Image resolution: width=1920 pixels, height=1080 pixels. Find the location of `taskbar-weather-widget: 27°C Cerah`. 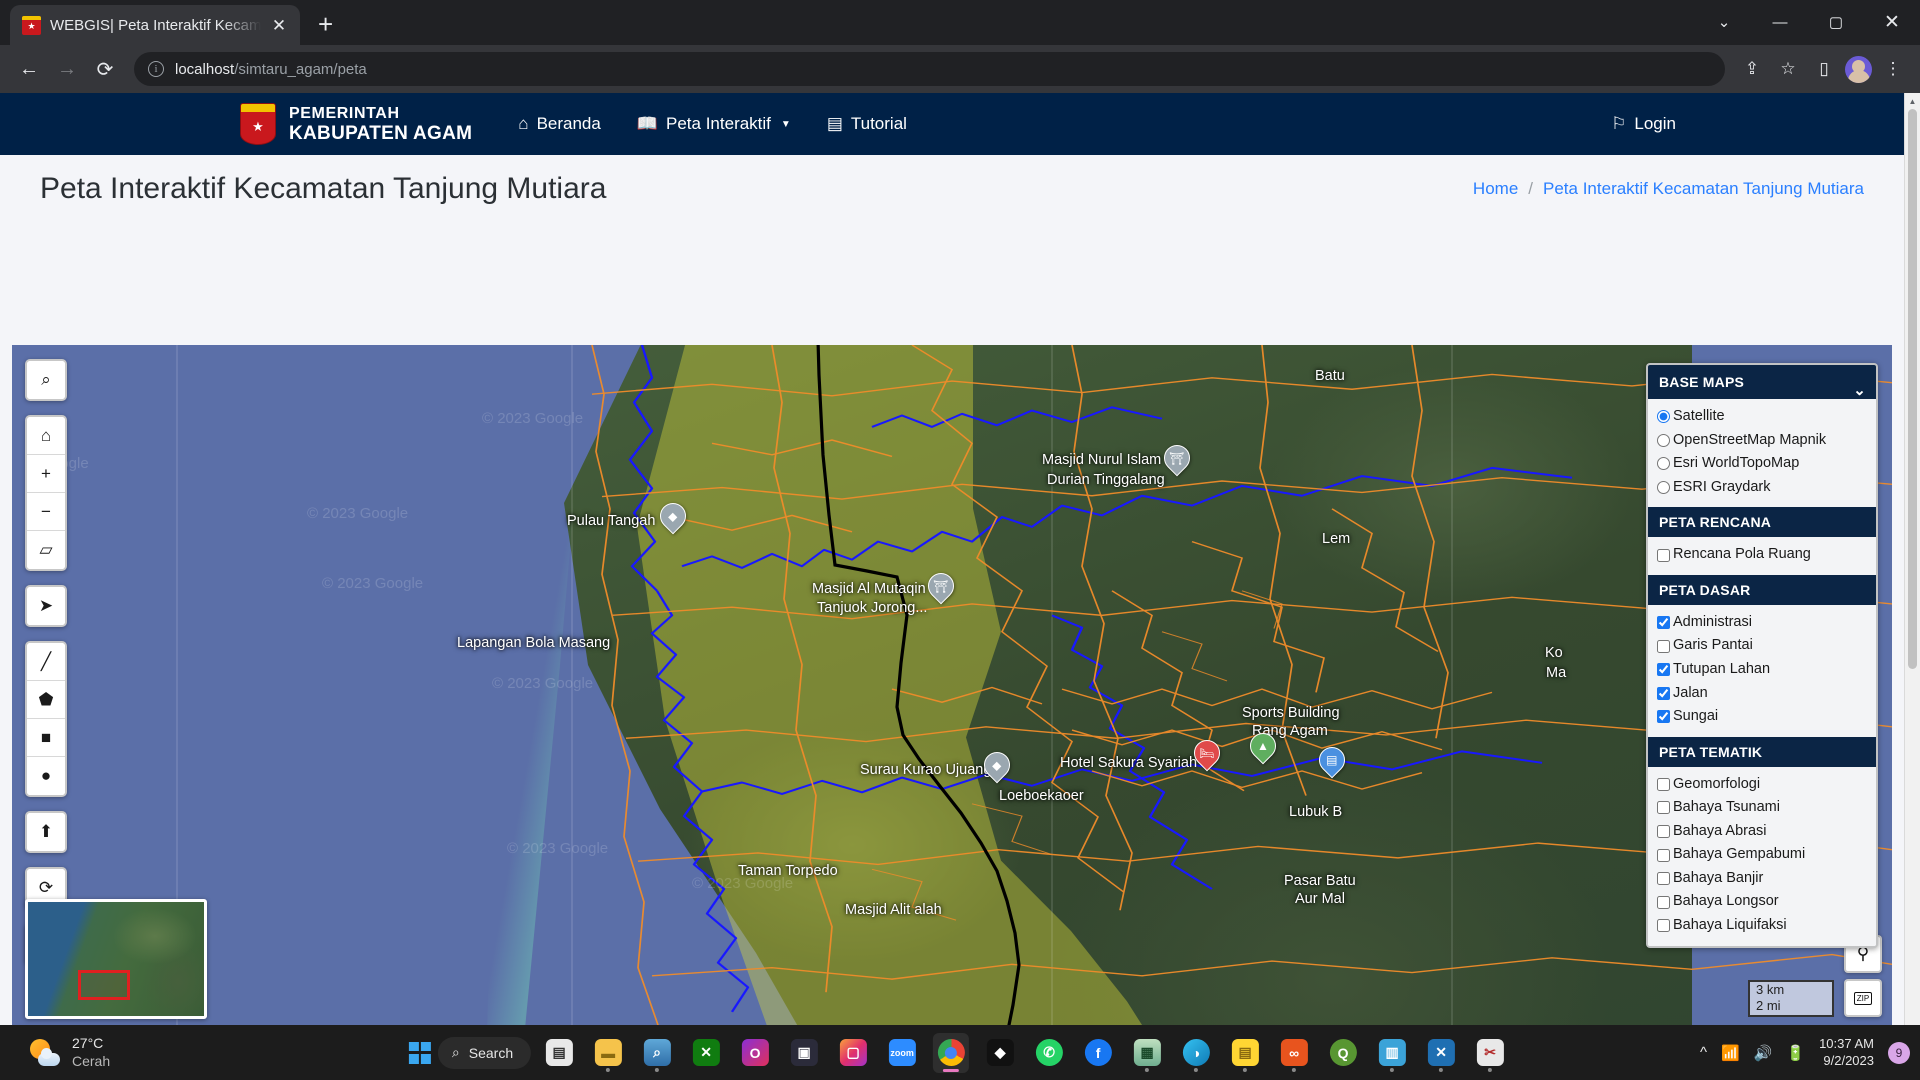

taskbar-weather-widget: 27°C Cerah is located at coordinates (70, 1052).